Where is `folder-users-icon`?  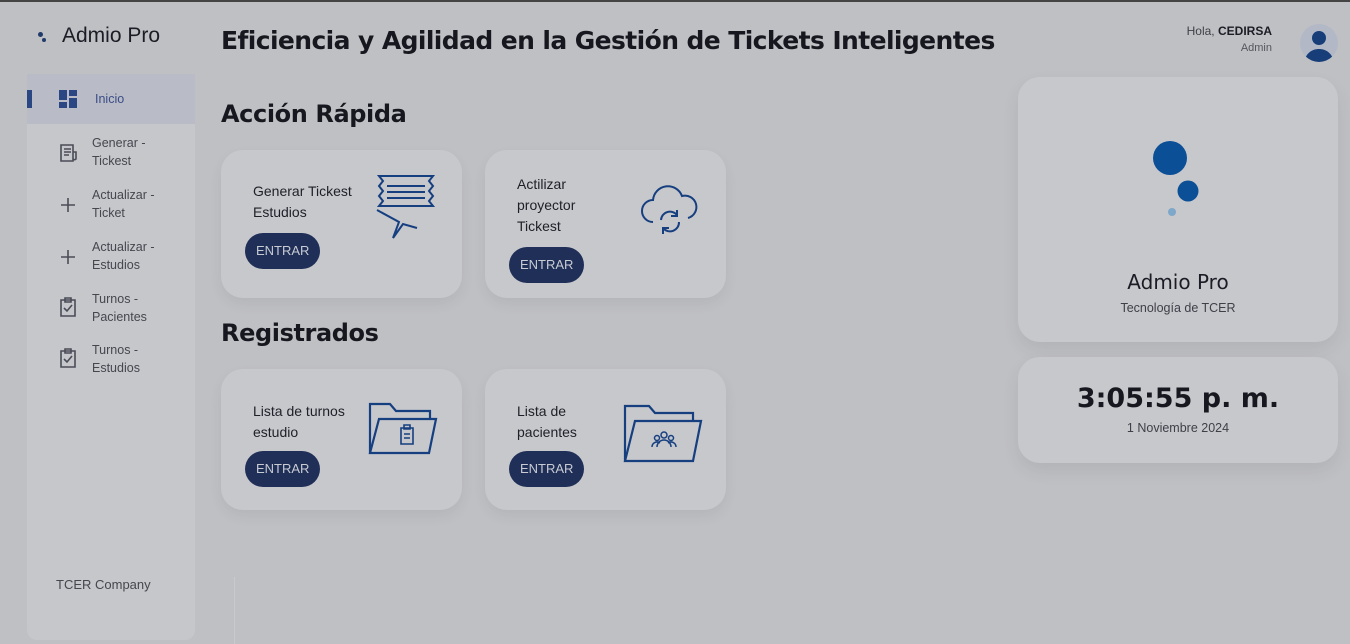
folder-users-icon is located at coordinates (663, 433).